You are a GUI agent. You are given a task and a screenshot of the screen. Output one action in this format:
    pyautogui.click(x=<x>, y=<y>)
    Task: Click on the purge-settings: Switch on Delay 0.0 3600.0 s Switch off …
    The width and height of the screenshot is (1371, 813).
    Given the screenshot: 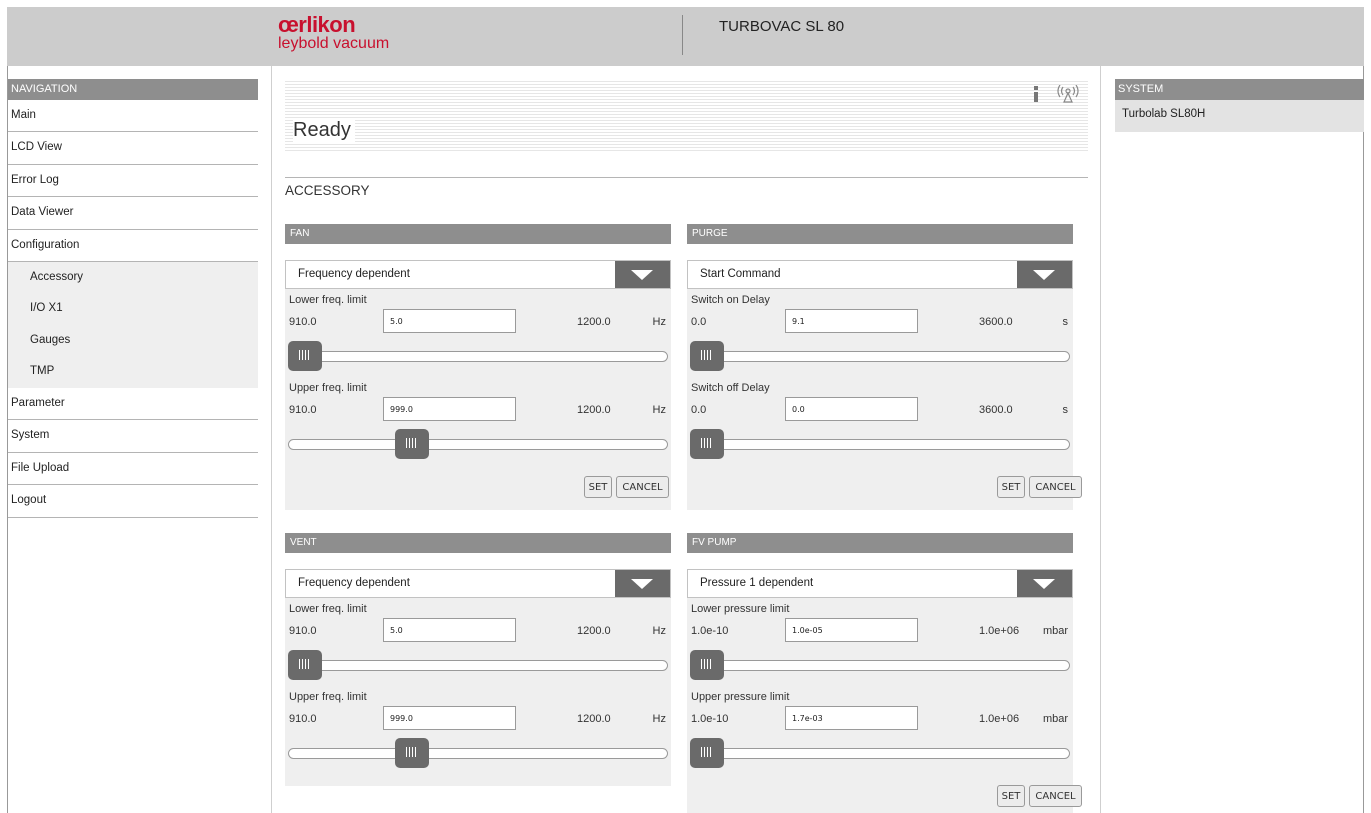 What is the action you would take?
    pyautogui.click(x=884, y=399)
    